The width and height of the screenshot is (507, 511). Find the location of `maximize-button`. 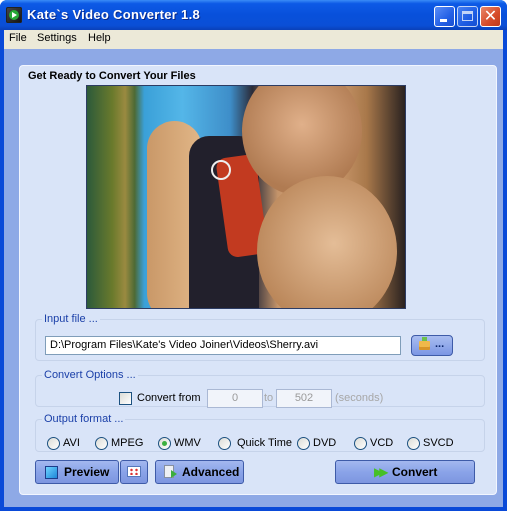

maximize-button is located at coordinates (467, 16).